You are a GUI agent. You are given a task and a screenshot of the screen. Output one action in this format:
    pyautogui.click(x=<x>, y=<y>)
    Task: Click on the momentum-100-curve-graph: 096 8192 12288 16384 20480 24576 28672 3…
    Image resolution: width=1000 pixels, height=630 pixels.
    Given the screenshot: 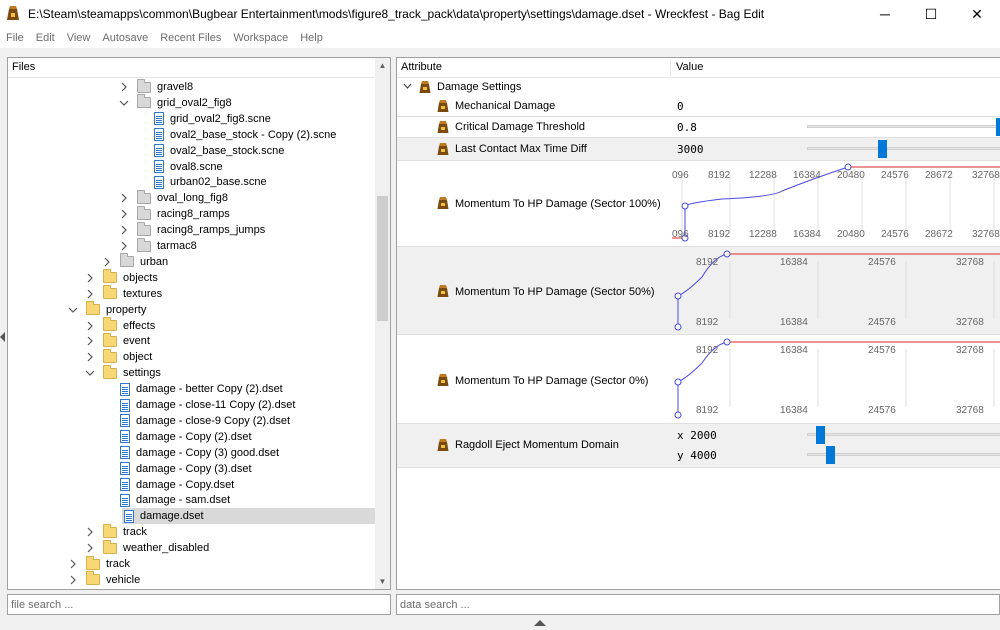 What is the action you would take?
    pyautogui.click(x=836, y=204)
    